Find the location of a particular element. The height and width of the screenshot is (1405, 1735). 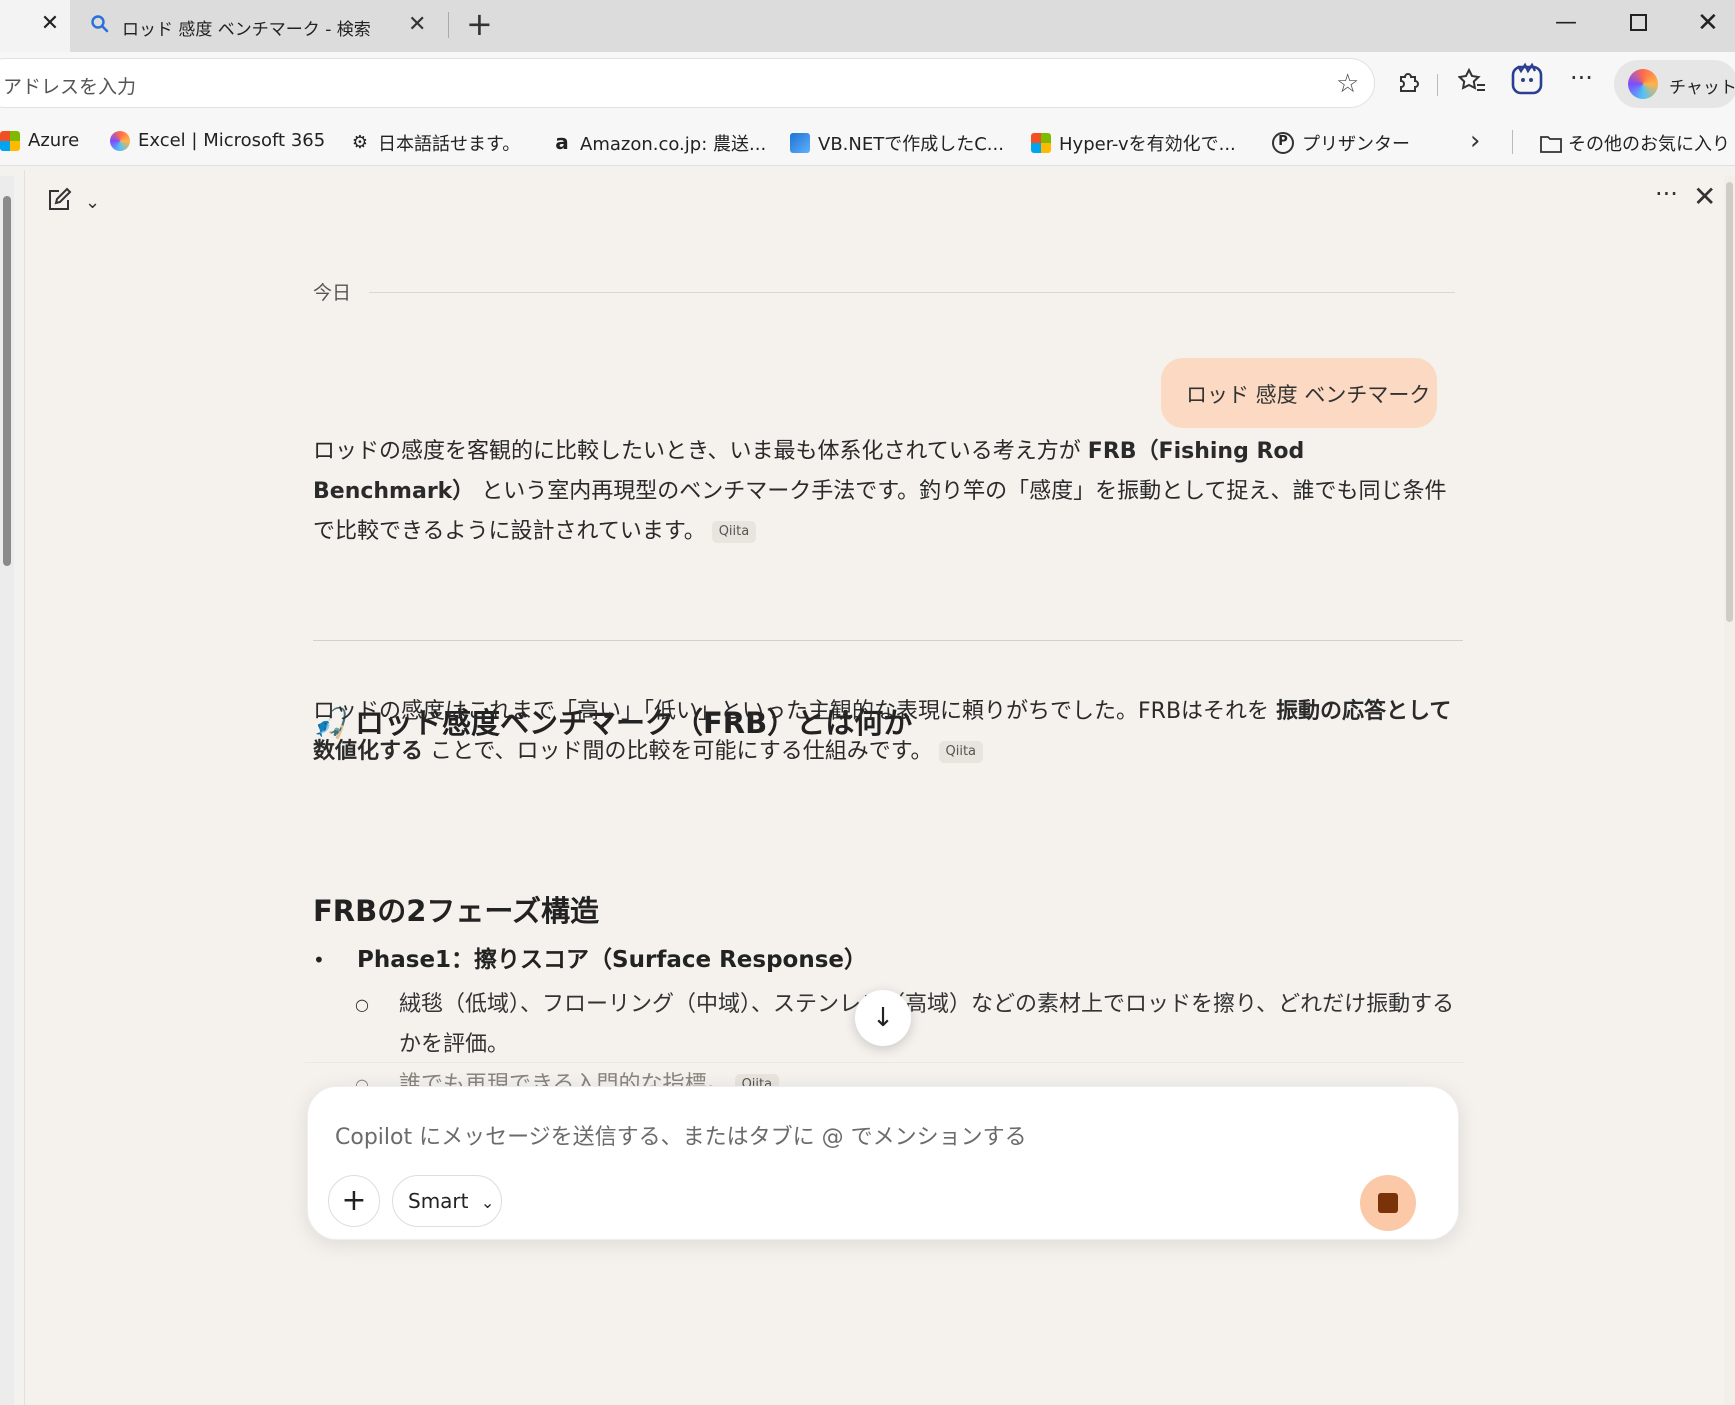

answer-text: ロッドの感度を客観的に比較したいとき、いま最も体系化されている考え方が is located at coordinates (700, 451).